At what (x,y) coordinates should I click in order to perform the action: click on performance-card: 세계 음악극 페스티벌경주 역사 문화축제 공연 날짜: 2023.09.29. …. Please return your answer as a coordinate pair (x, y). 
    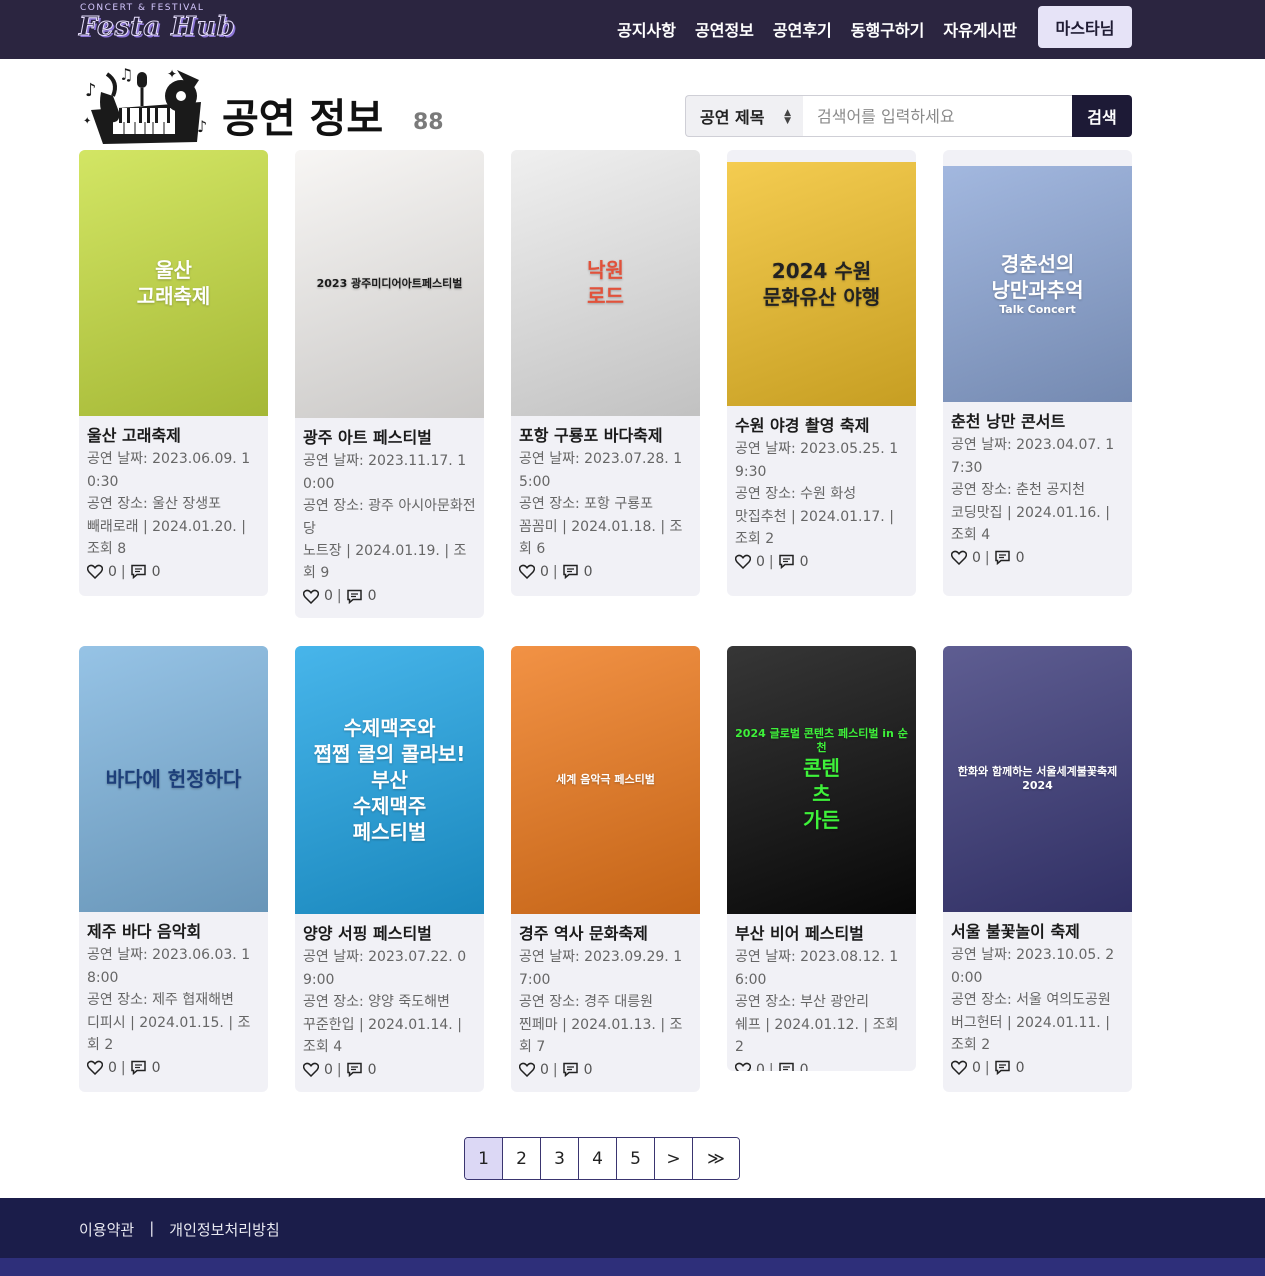
    Looking at the image, I should click on (605, 869).